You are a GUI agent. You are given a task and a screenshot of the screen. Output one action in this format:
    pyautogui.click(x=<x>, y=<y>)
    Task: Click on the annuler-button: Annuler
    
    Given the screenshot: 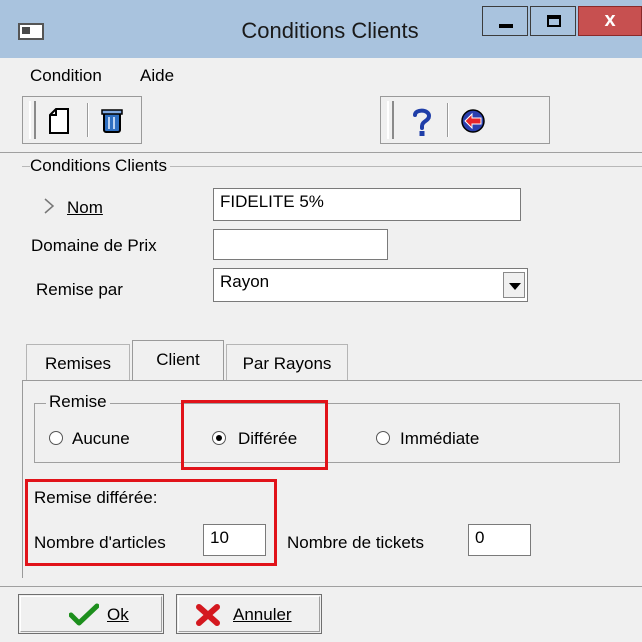 What is the action you would take?
    pyautogui.click(x=249, y=614)
    